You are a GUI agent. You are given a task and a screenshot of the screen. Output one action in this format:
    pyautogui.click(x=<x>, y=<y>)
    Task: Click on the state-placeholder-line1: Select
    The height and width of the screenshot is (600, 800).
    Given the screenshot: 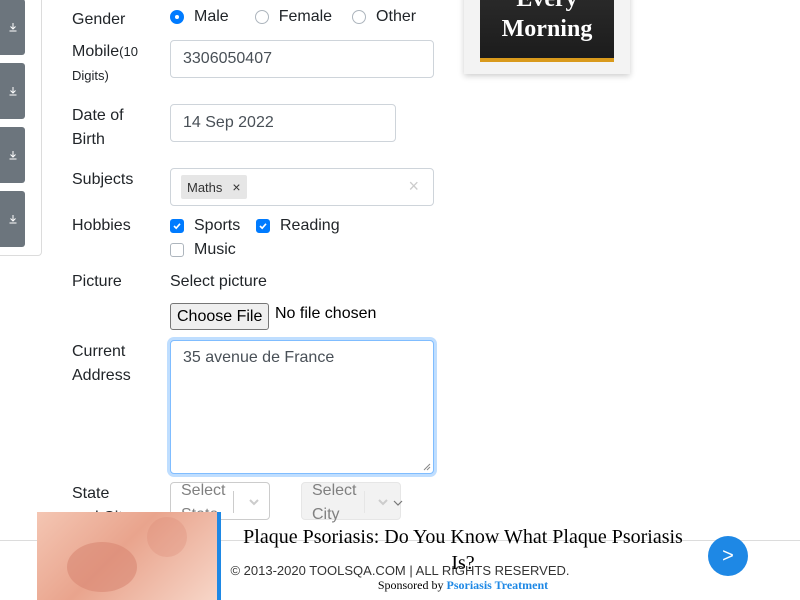 What is the action you would take?
    pyautogui.click(x=203, y=490)
    